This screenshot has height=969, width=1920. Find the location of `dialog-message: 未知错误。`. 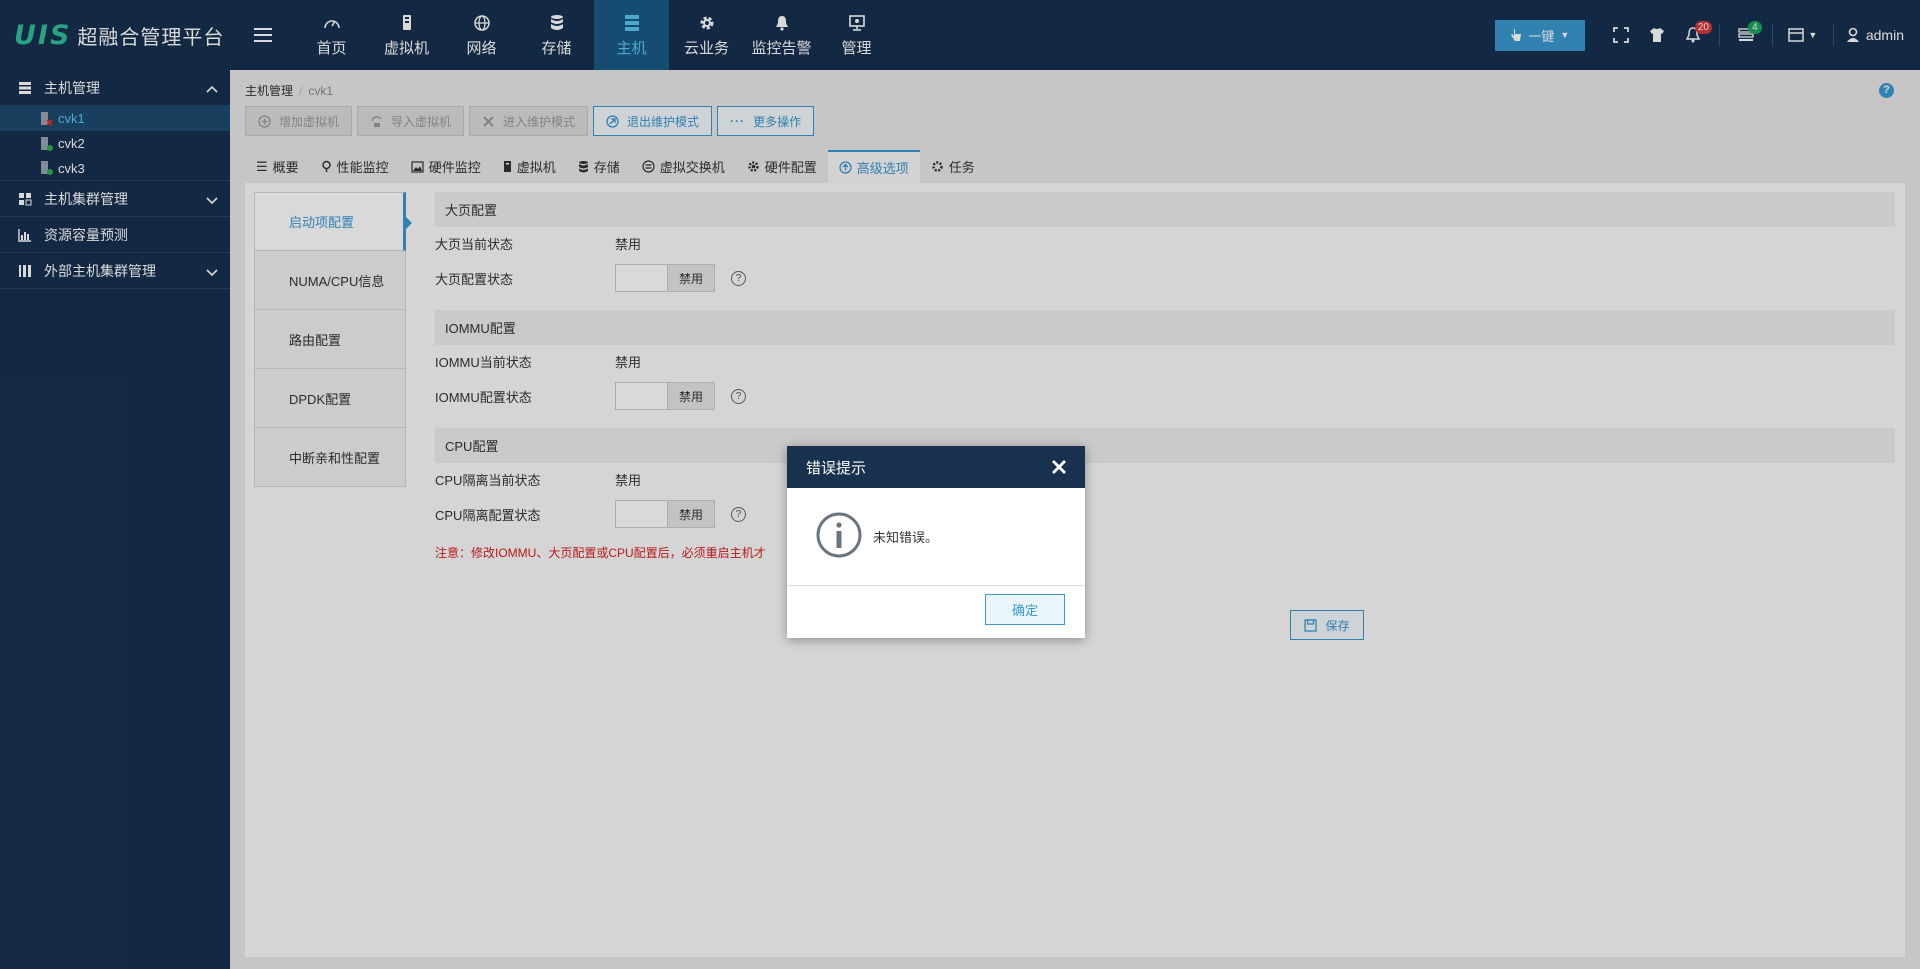

dialog-message: 未知错误。 is located at coordinates (906, 537).